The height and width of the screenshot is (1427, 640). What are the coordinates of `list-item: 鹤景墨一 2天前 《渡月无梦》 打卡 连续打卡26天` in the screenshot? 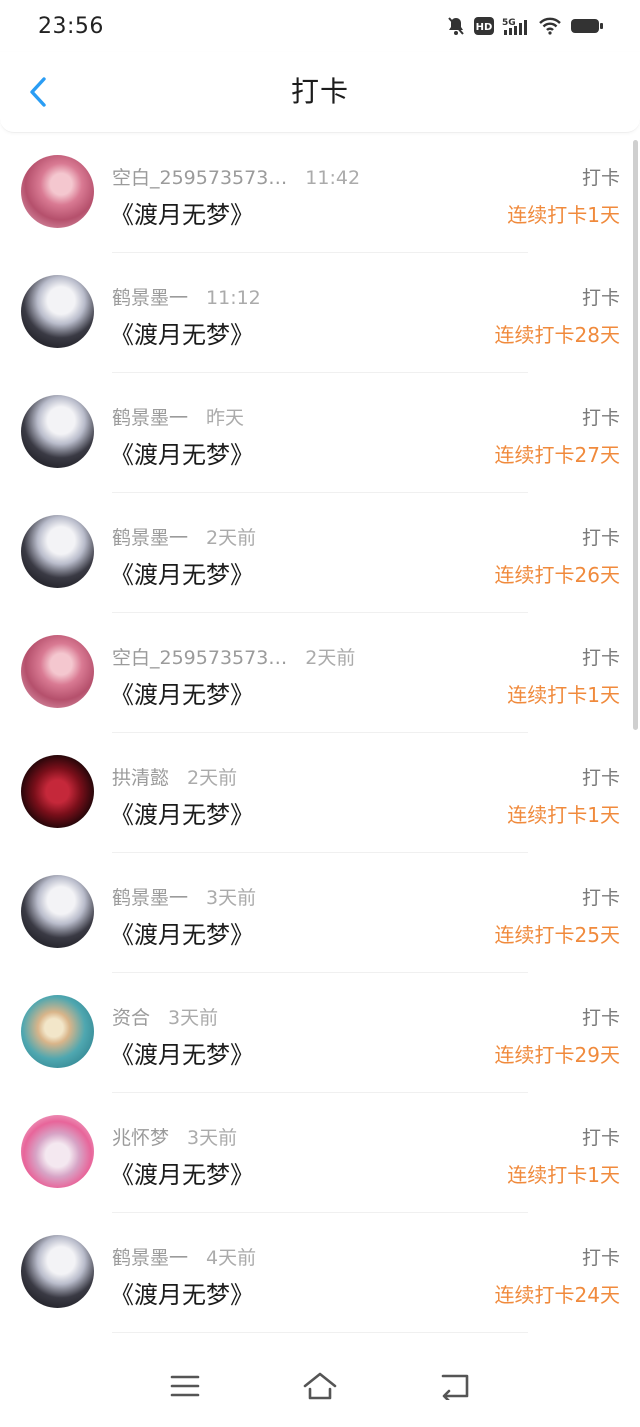 It's located at (320, 553).